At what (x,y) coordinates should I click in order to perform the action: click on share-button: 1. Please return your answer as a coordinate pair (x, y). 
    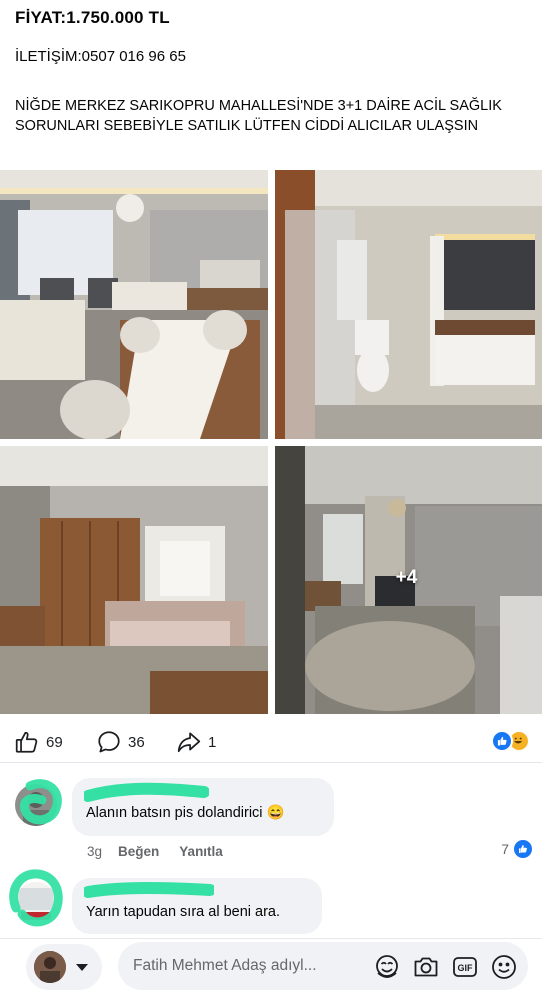
    Looking at the image, I should click on (196, 742).